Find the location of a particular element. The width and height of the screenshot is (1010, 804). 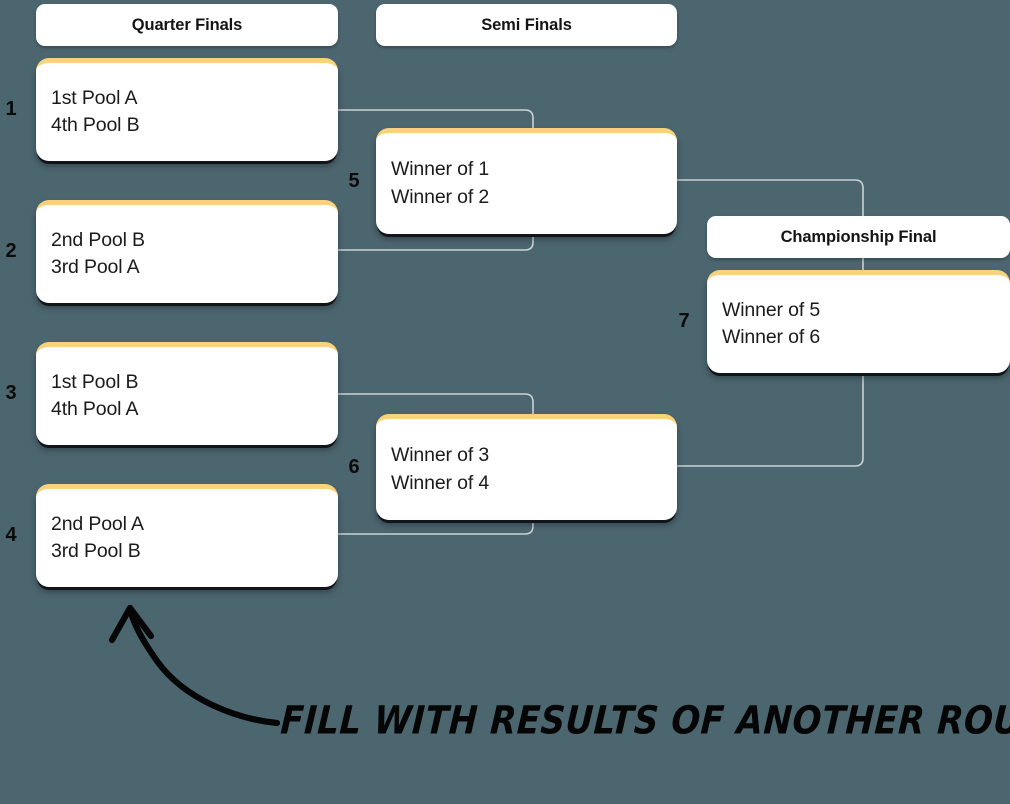

match-slot-top: Winner of 3 is located at coordinates (440, 455).